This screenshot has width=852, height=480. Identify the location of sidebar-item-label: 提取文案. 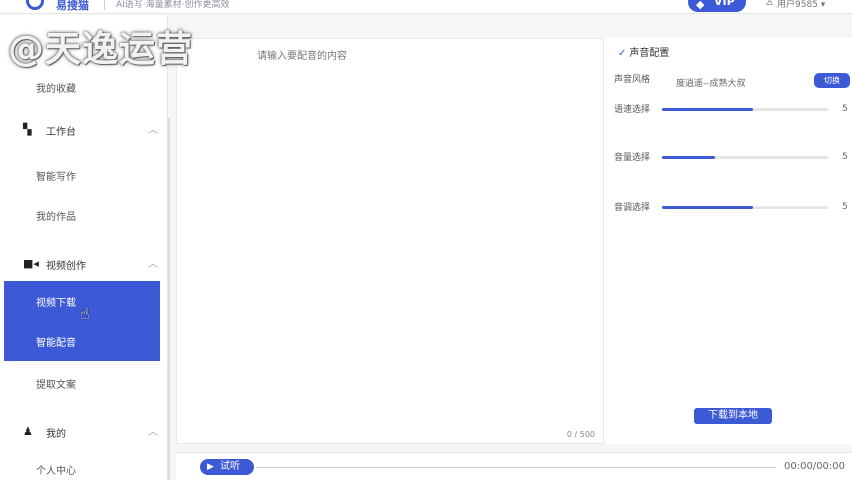
(56, 385).